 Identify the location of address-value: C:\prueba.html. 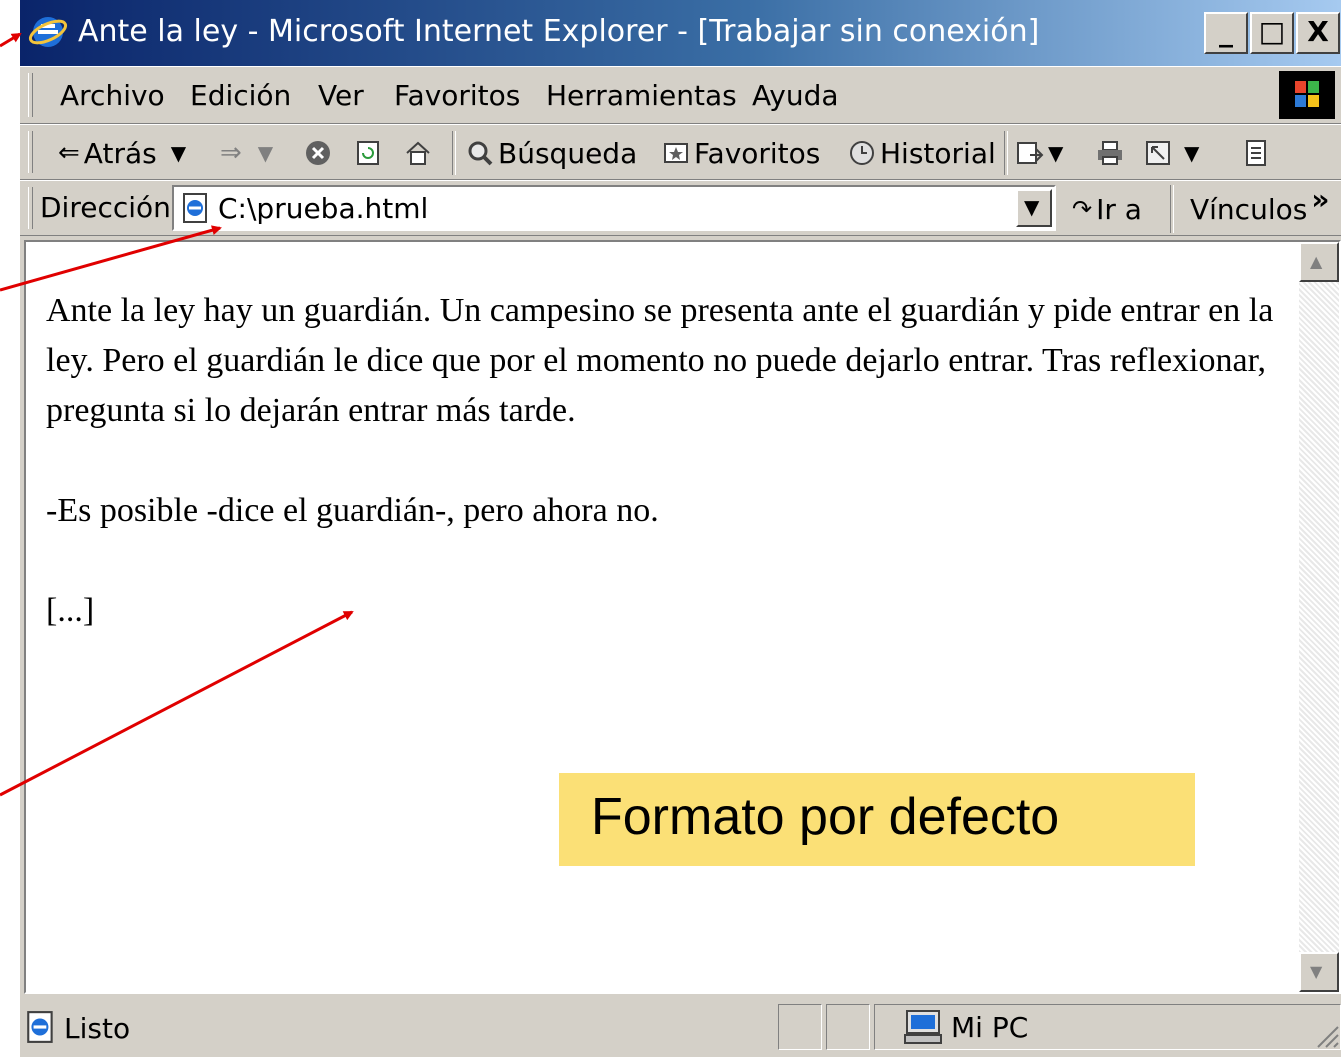
(323, 208).